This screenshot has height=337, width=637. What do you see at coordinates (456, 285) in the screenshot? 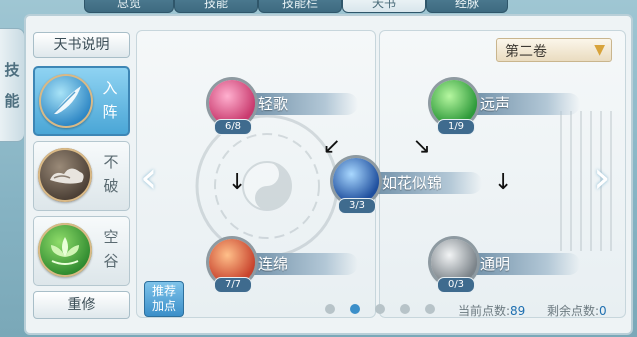
I see `node-tongming-count: 0/3` at bounding box center [456, 285].